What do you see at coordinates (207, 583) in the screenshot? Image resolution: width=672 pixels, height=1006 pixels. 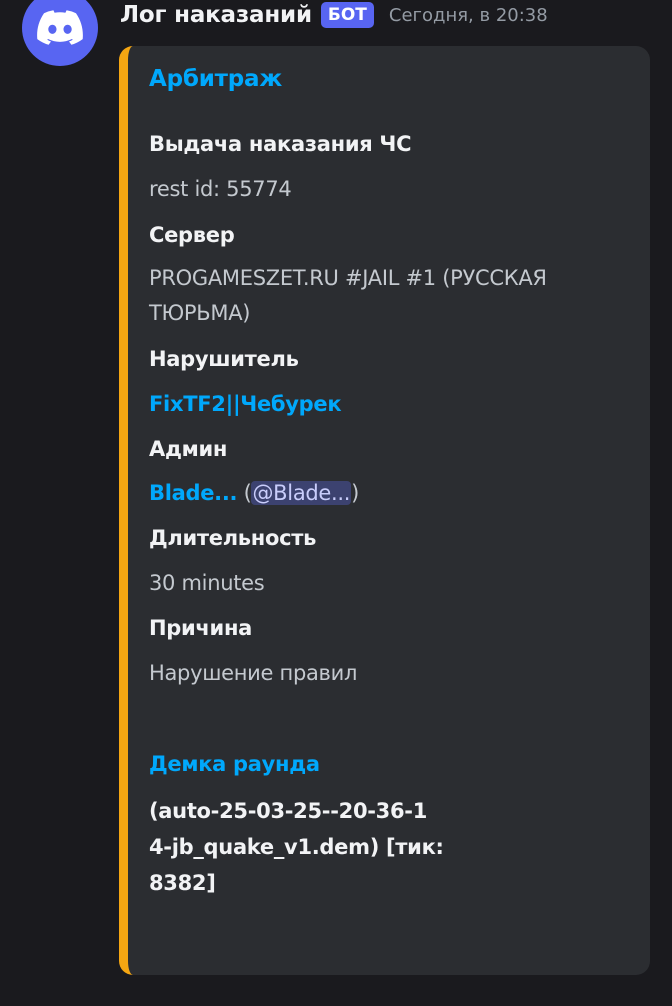 I see `field-value-duration: 30 minutes` at bounding box center [207, 583].